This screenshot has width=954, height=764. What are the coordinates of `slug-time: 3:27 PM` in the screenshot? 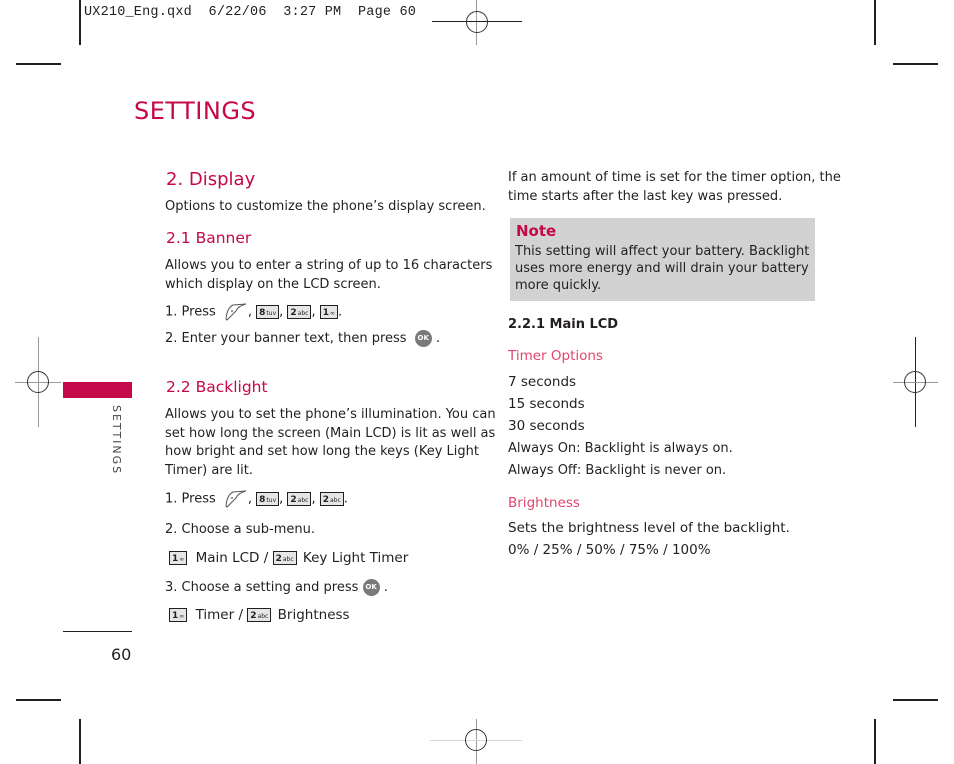 It's located at (312, 12).